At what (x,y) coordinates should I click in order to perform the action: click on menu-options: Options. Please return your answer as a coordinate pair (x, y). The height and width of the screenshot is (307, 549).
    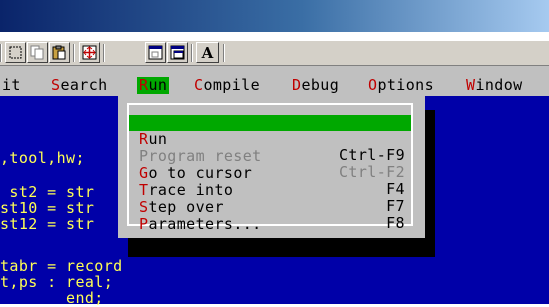
    Looking at the image, I should click on (401, 85).